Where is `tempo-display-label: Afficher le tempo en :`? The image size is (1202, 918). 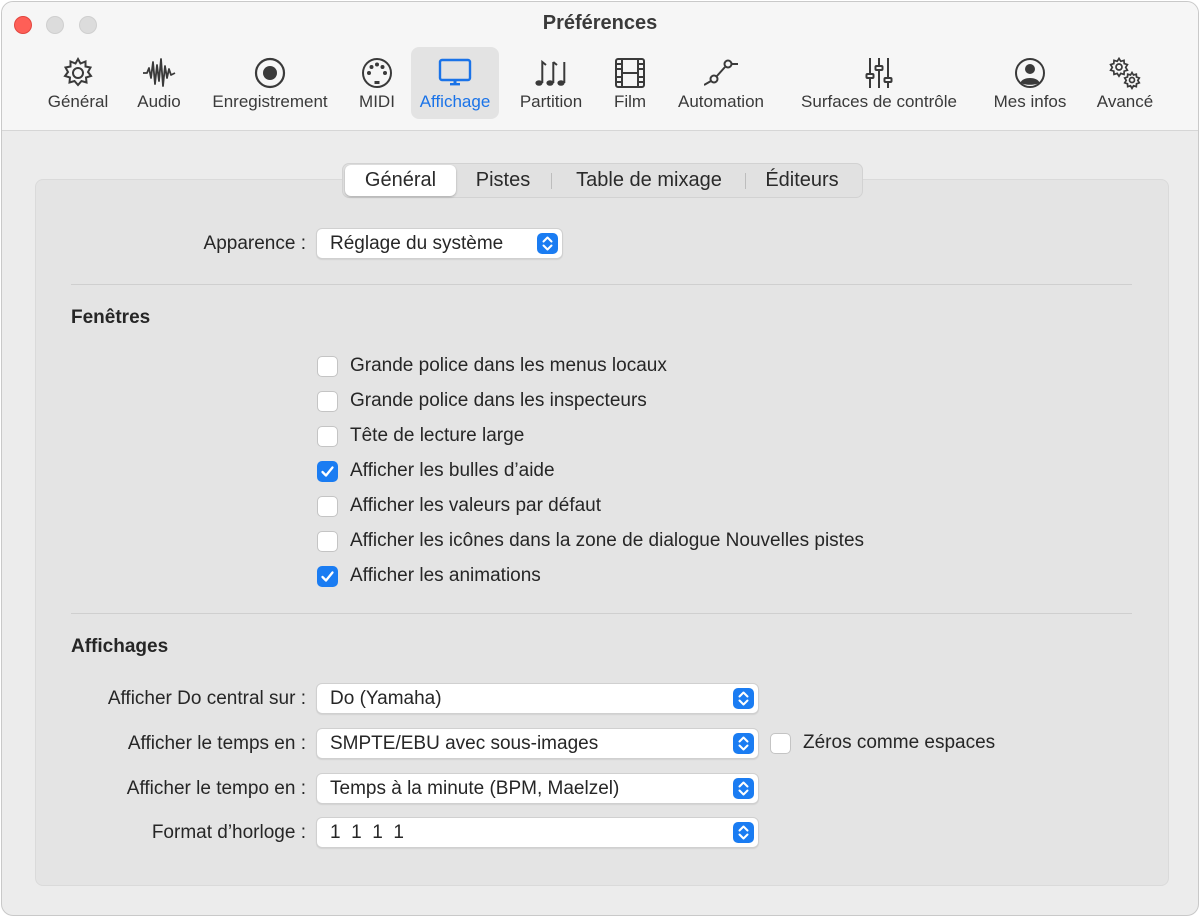
tempo-display-label: Afficher le tempo en : is located at coordinates (216, 788).